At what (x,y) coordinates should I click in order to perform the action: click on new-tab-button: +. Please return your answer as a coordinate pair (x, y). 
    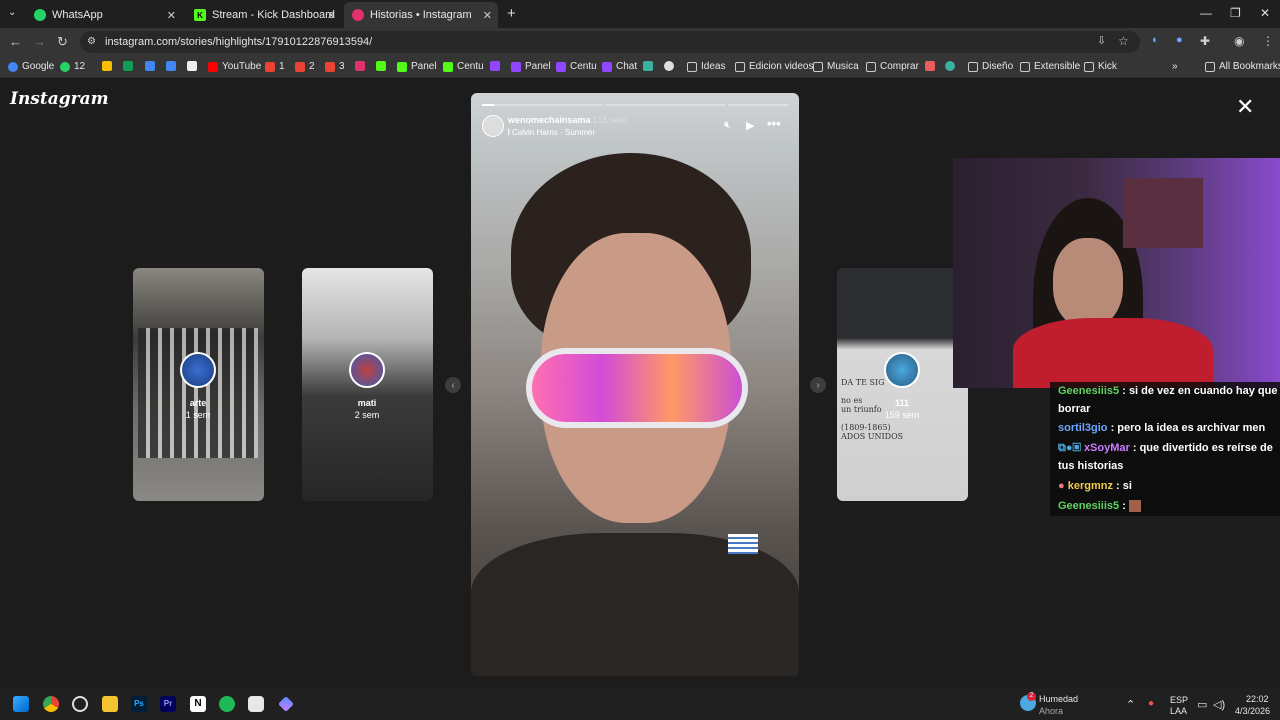
    Looking at the image, I should click on (511, 13).